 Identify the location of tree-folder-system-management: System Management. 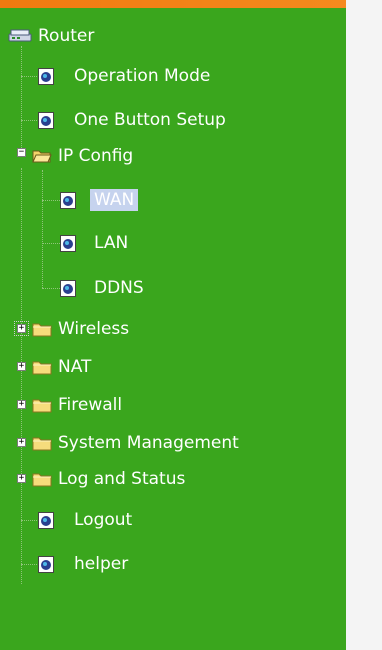
(135, 443).